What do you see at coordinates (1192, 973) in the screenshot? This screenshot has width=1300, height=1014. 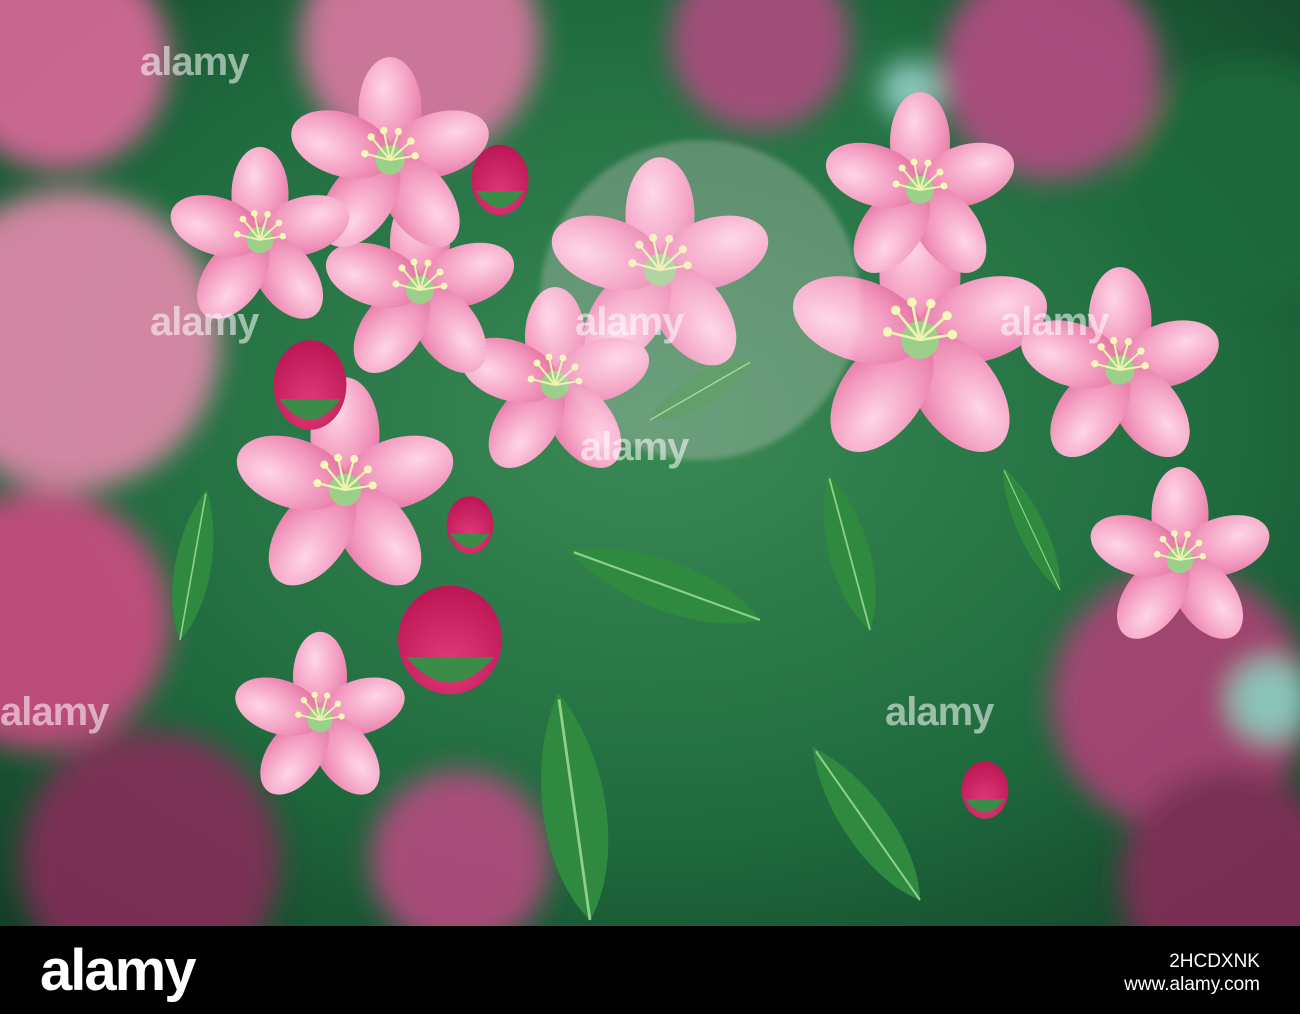 I see `footer-info: 2HCDXNK www.alamy.com` at bounding box center [1192, 973].